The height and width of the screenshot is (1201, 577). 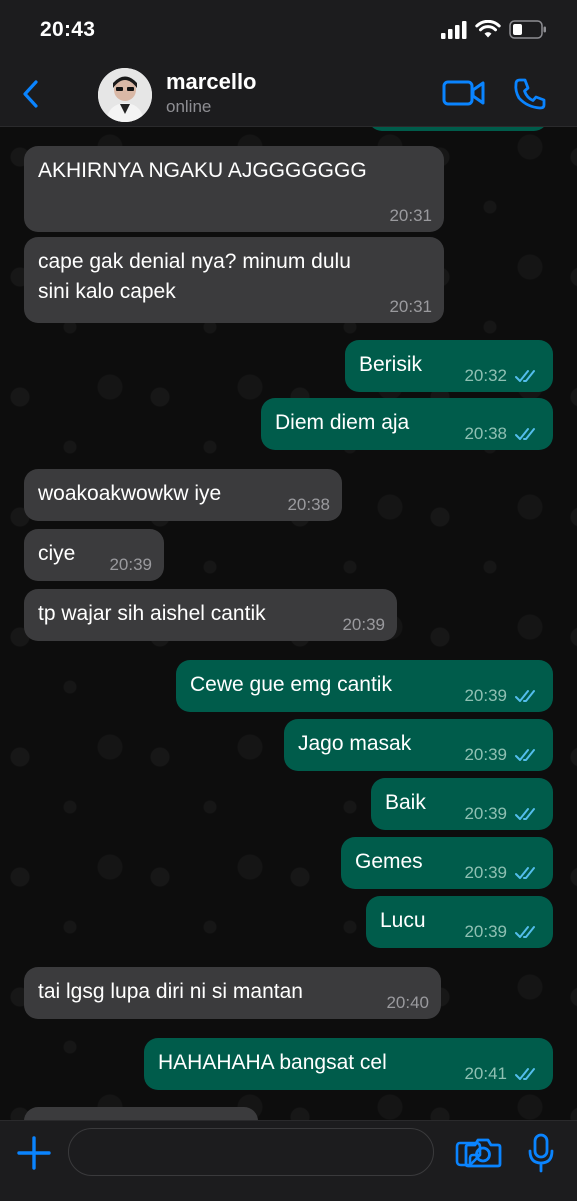 What do you see at coordinates (152, 613) in the screenshot?
I see `message-text: tp wajar sih aishel cantik` at bounding box center [152, 613].